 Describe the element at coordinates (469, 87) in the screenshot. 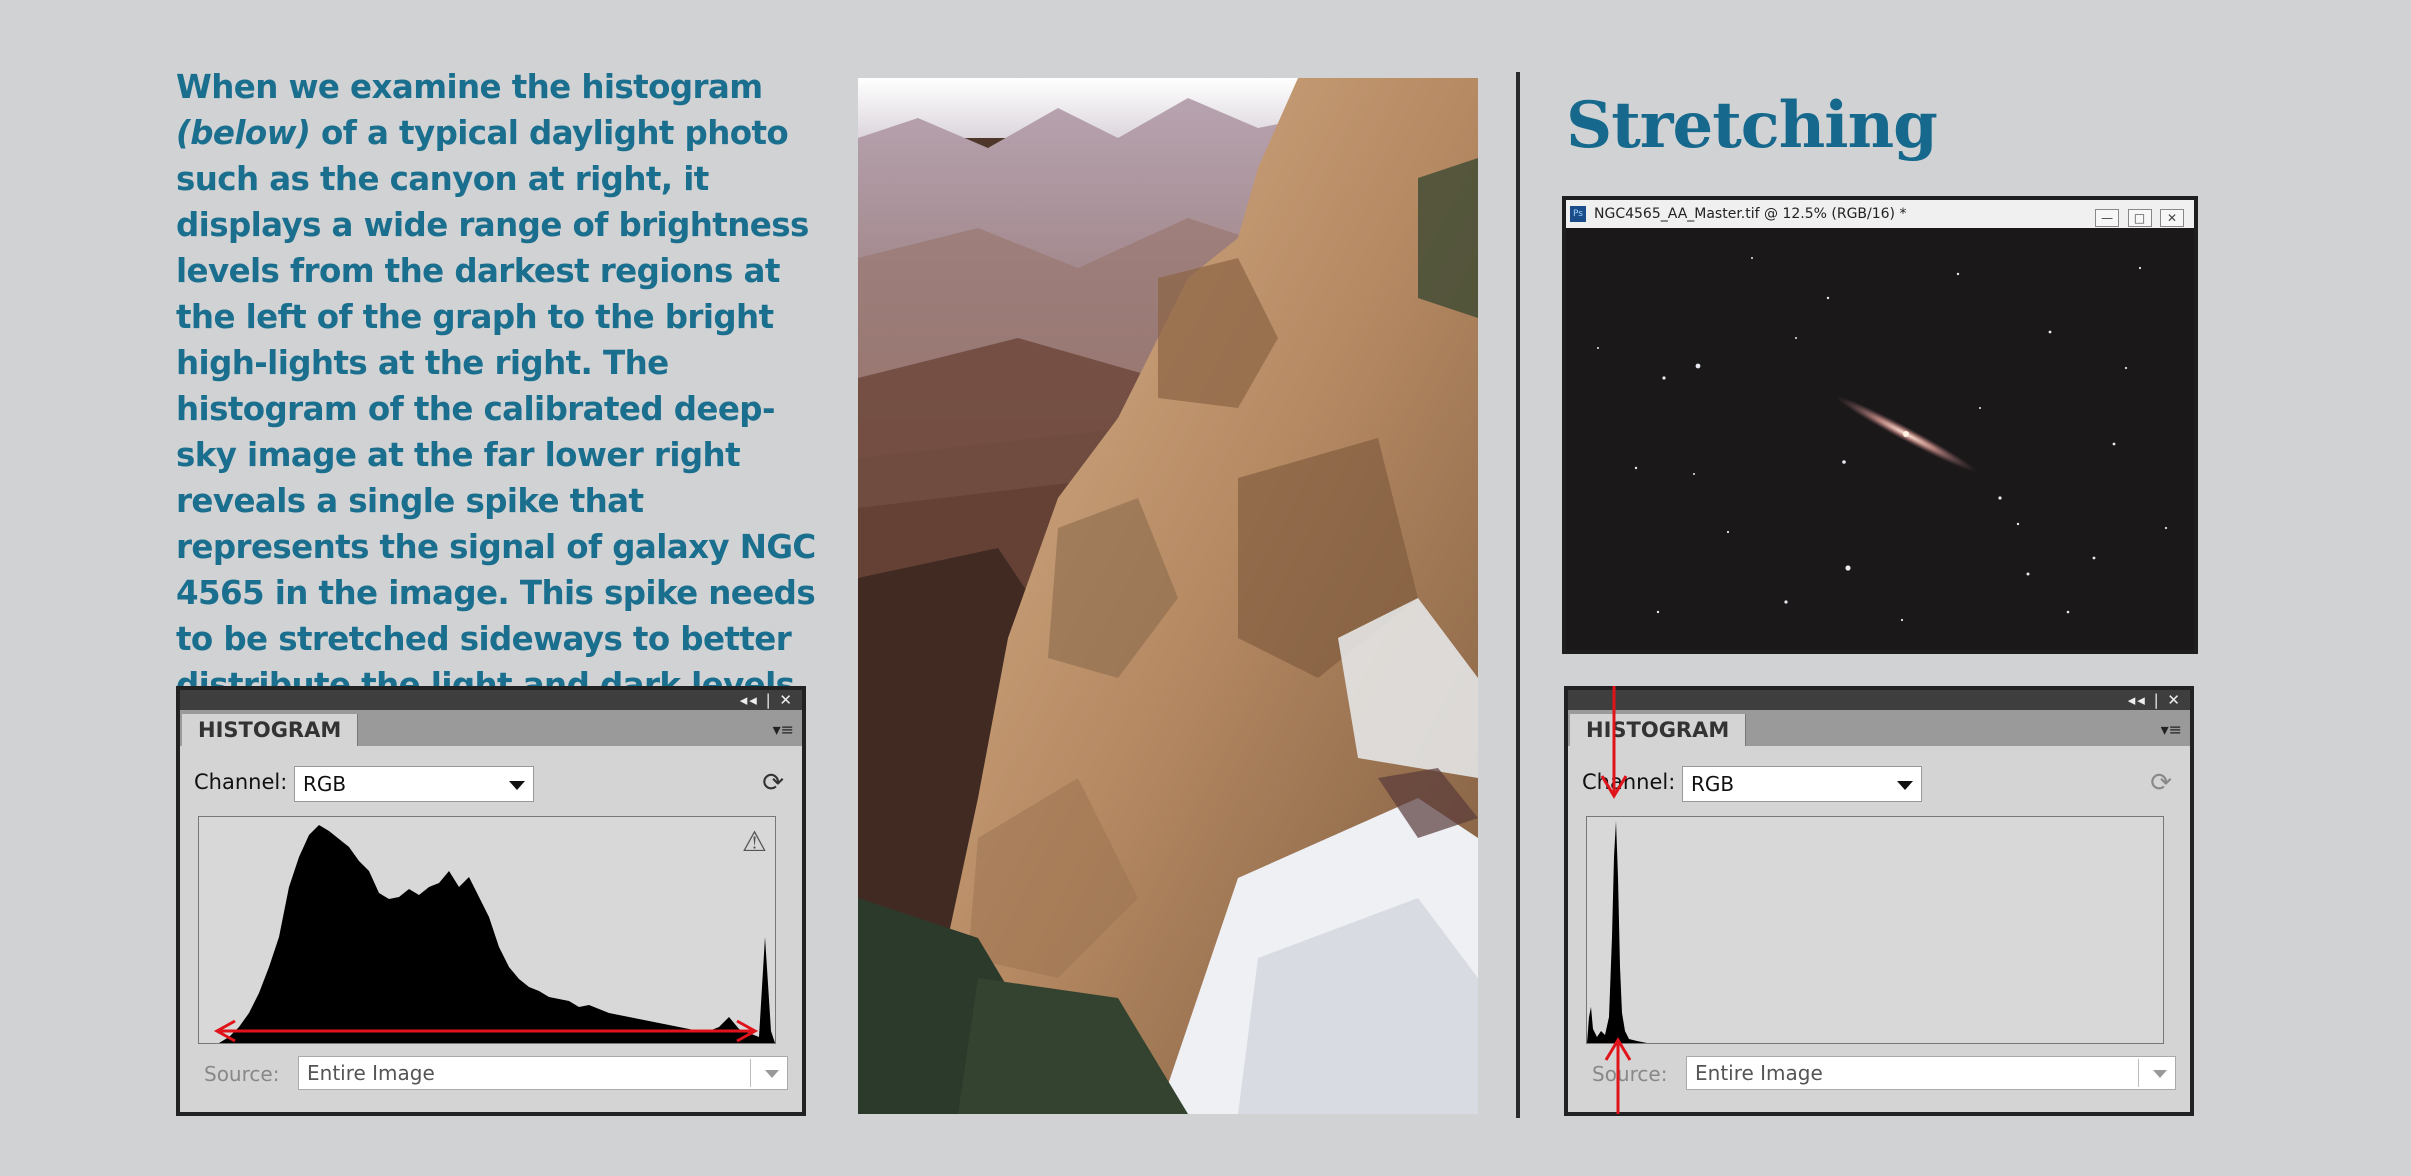

I see `intro-lead: When we examine the histogram` at that location.